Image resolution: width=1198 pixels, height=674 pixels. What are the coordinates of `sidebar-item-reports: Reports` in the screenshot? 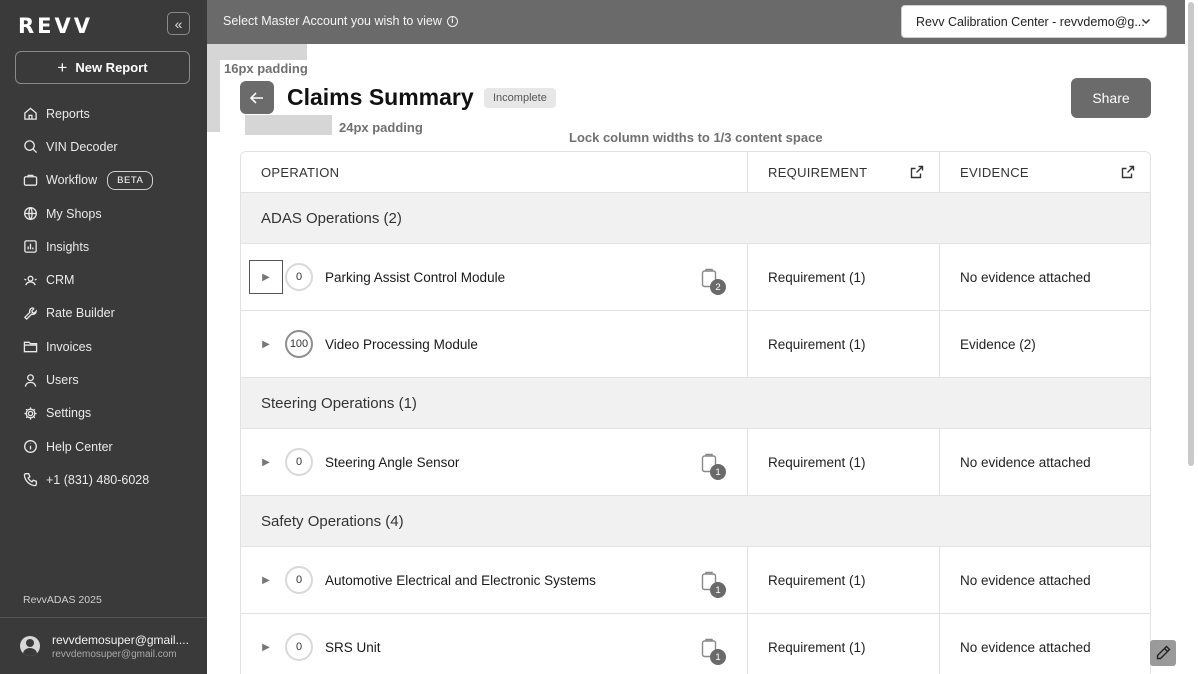 It's located at (103, 113).